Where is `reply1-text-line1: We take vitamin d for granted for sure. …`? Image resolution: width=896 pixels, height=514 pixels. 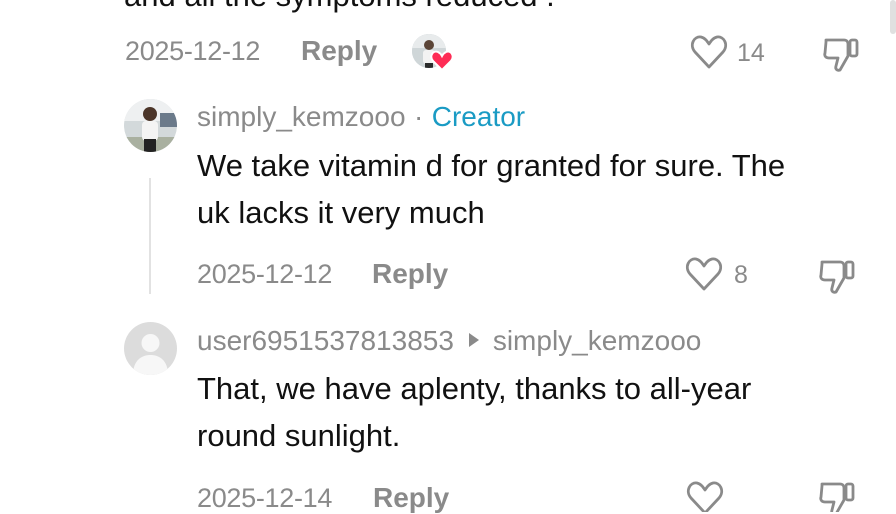 reply1-text-line1: We take vitamin d for granted for sure. … is located at coordinates (491, 165).